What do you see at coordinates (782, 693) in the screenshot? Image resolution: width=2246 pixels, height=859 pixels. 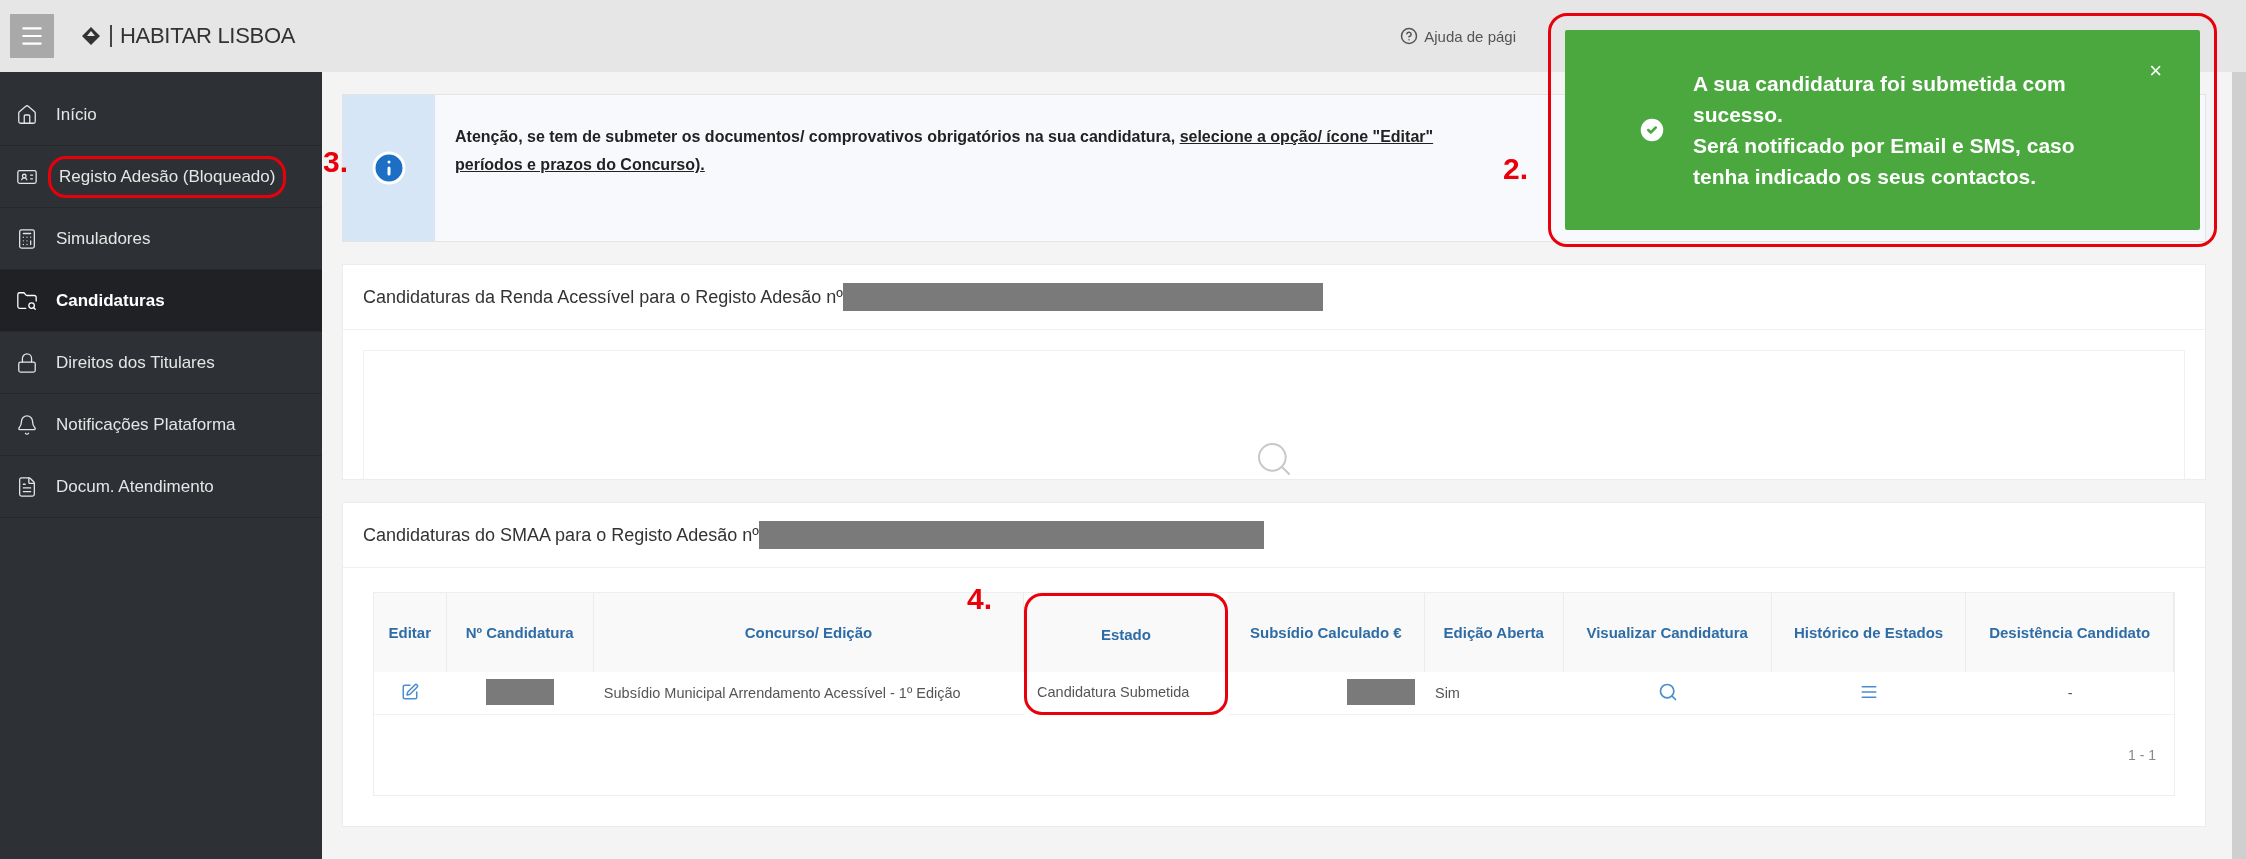 I see `table-cell: Subsídio Municipal Arrendamento Acessível - 1º Edição` at bounding box center [782, 693].